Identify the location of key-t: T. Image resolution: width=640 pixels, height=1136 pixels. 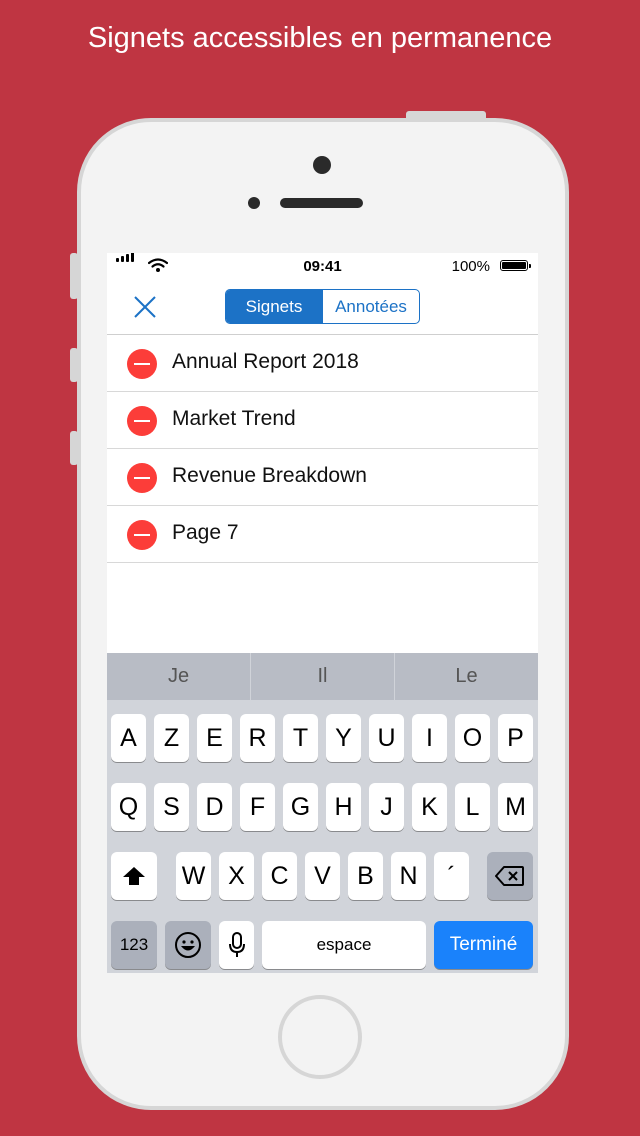
(300, 738).